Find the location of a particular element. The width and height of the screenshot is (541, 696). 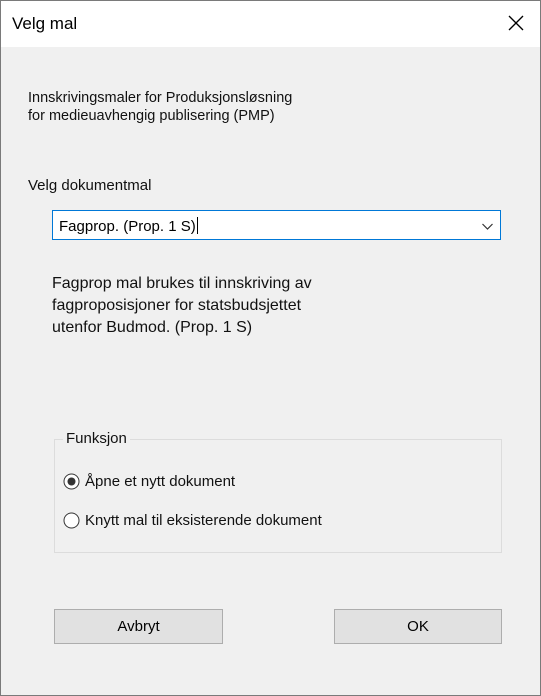

description-line: fagproposisjoner for statsbudsjettet is located at coordinates (177, 305).